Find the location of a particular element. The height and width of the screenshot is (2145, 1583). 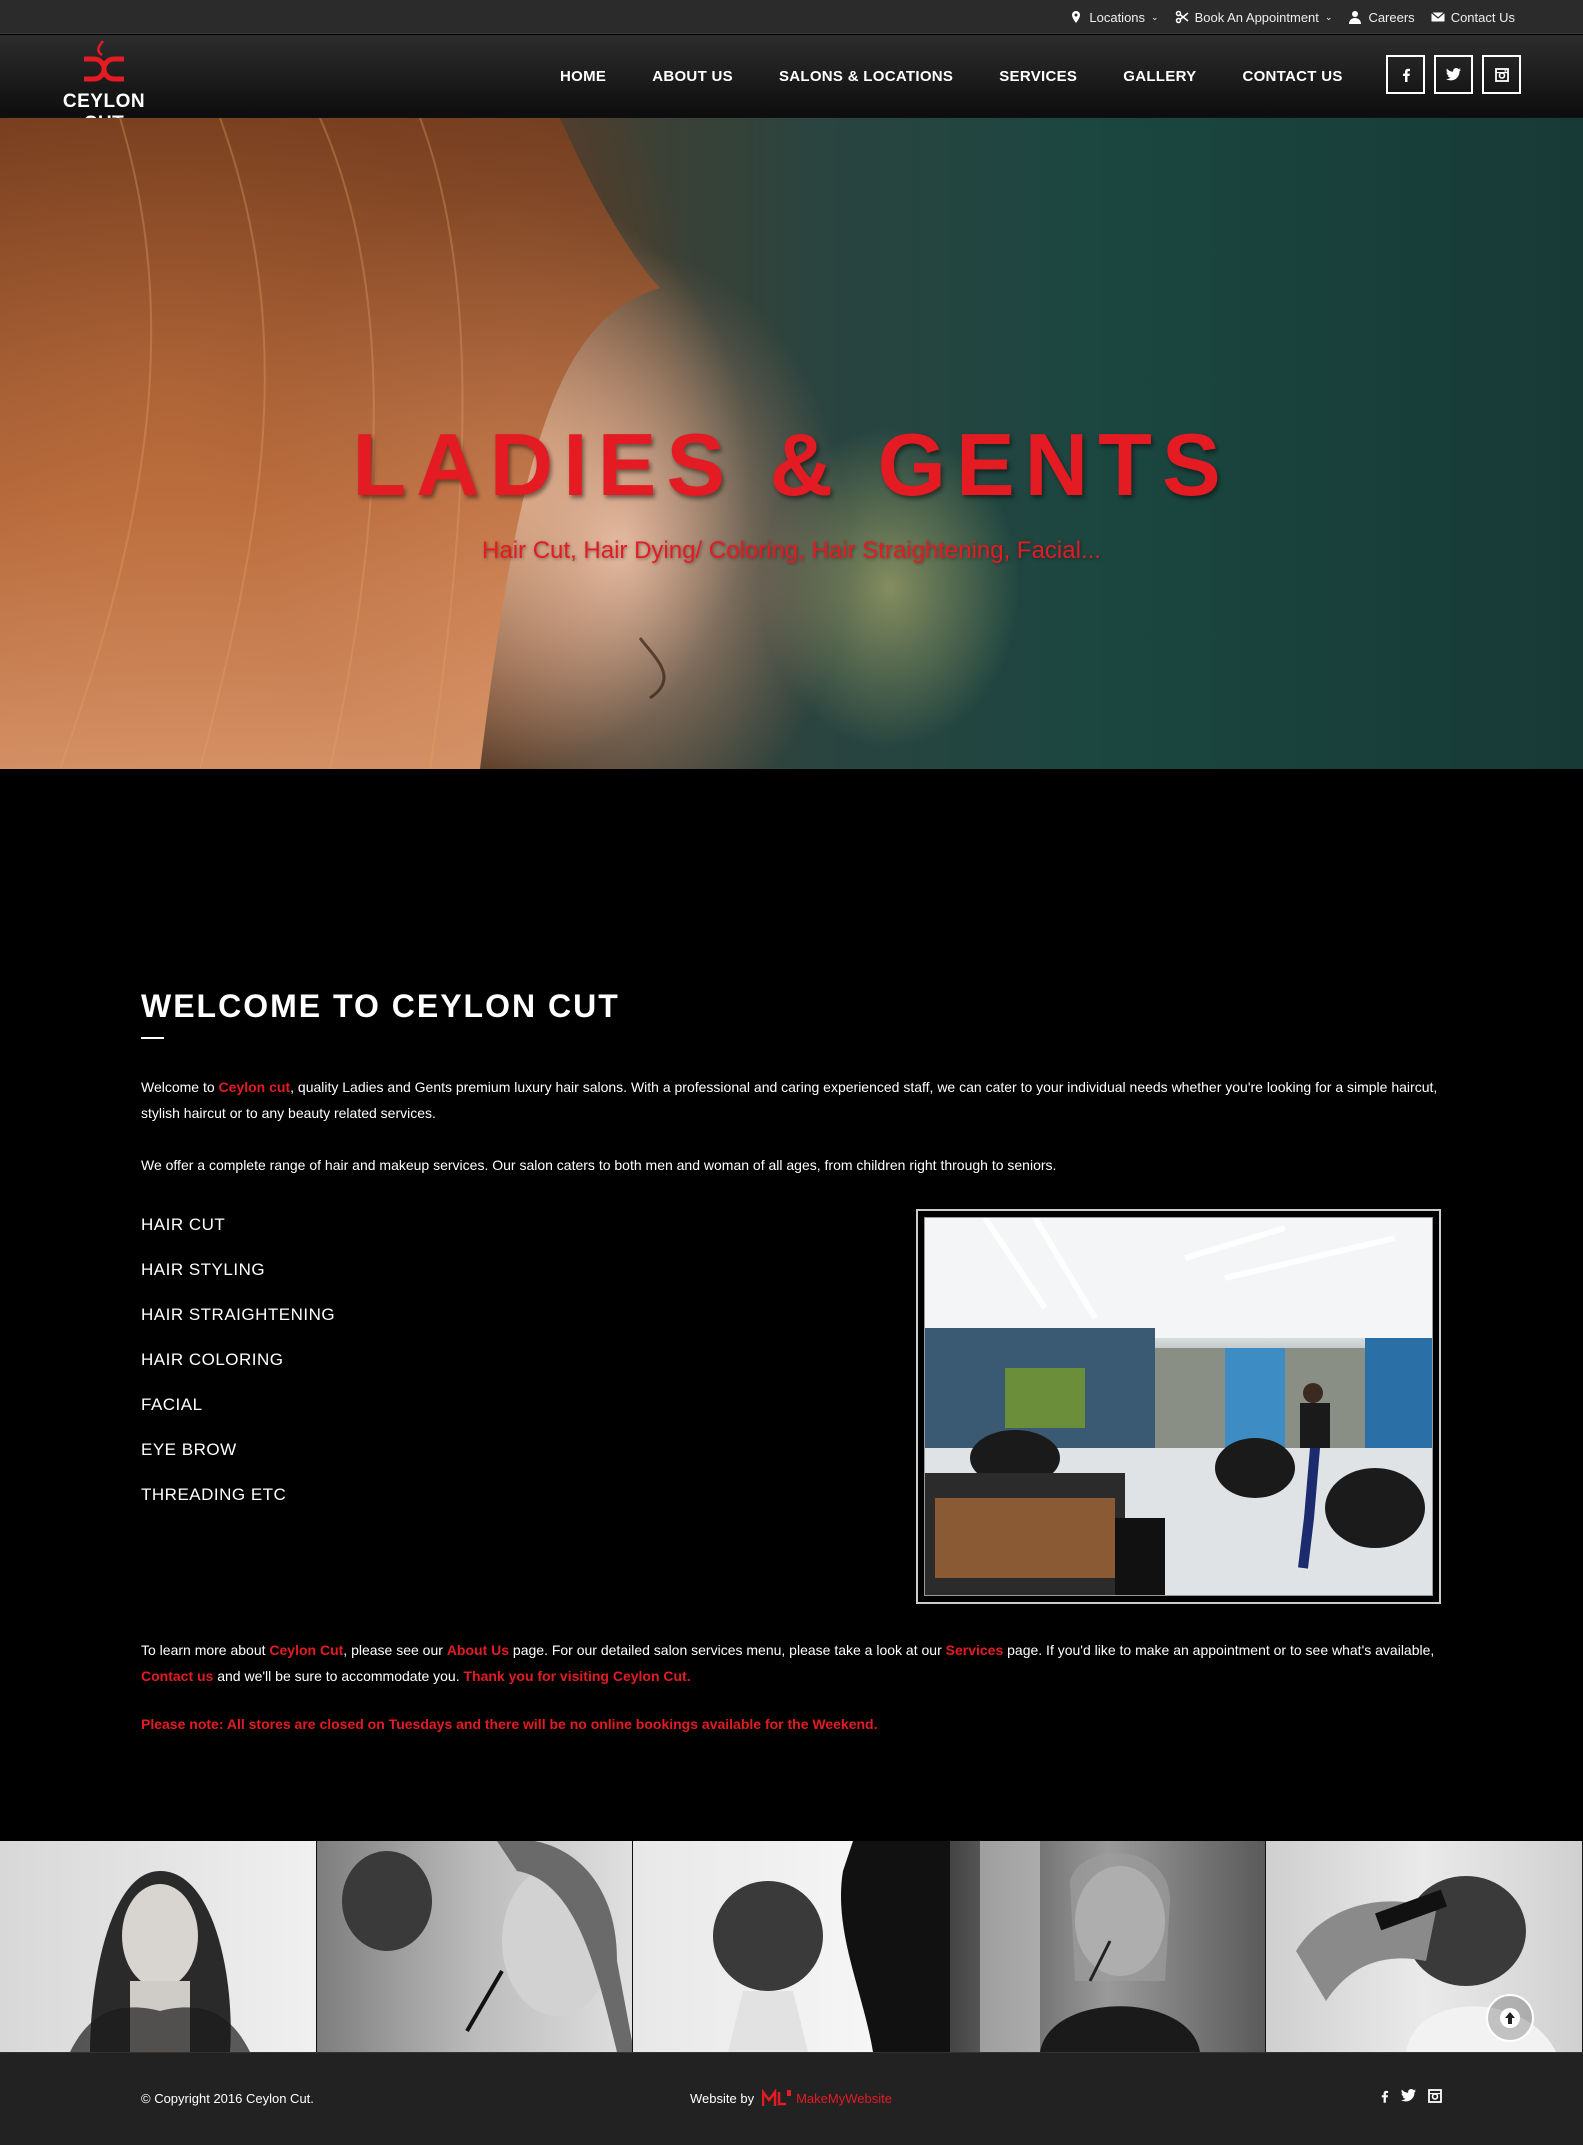

brand-link: Ceylon cut is located at coordinates (255, 1087).